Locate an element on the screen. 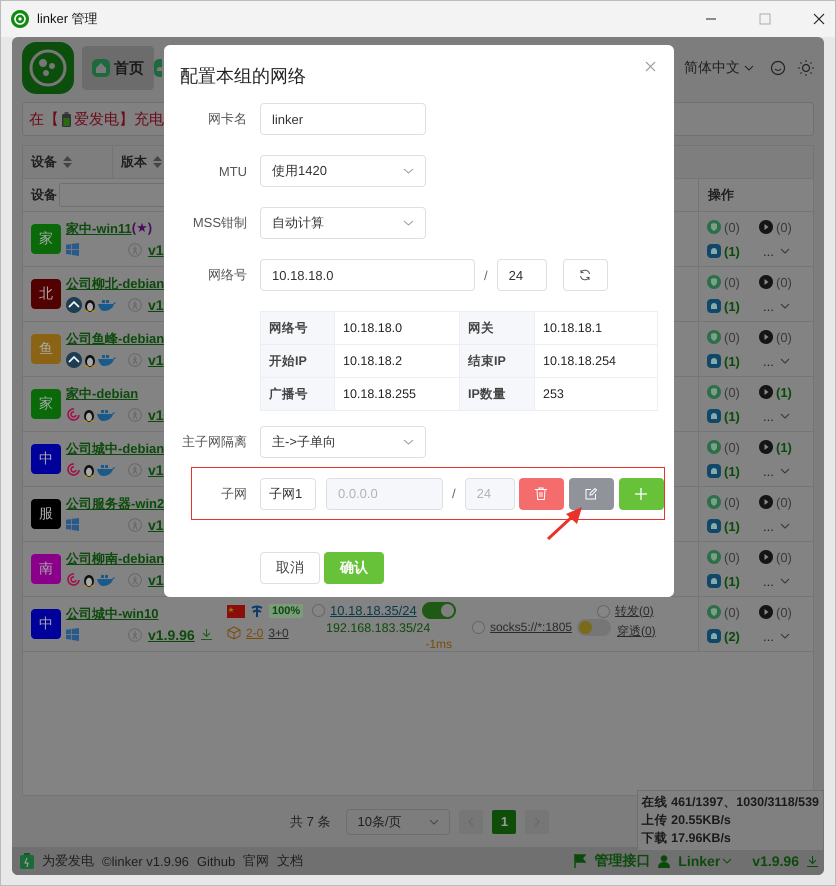 This screenshot has width=836, height=886. select-field: 使用1420 is located at coordinates (343, 171).